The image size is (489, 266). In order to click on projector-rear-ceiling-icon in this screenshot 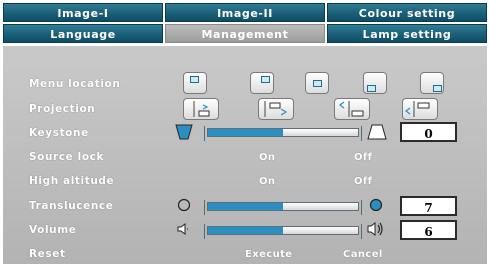, I will do `click(417, 109)`.